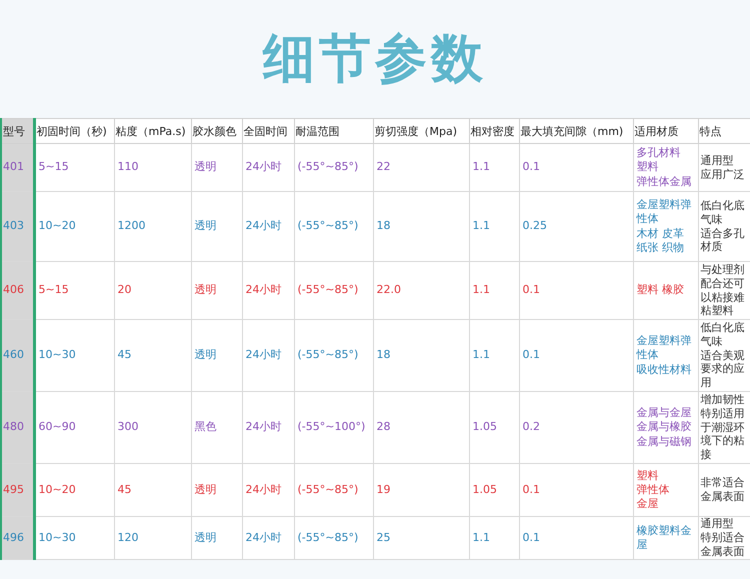  Describe the element at coordinates (152, 428) in the screenshot. I see `table-cell: 300` at that location.